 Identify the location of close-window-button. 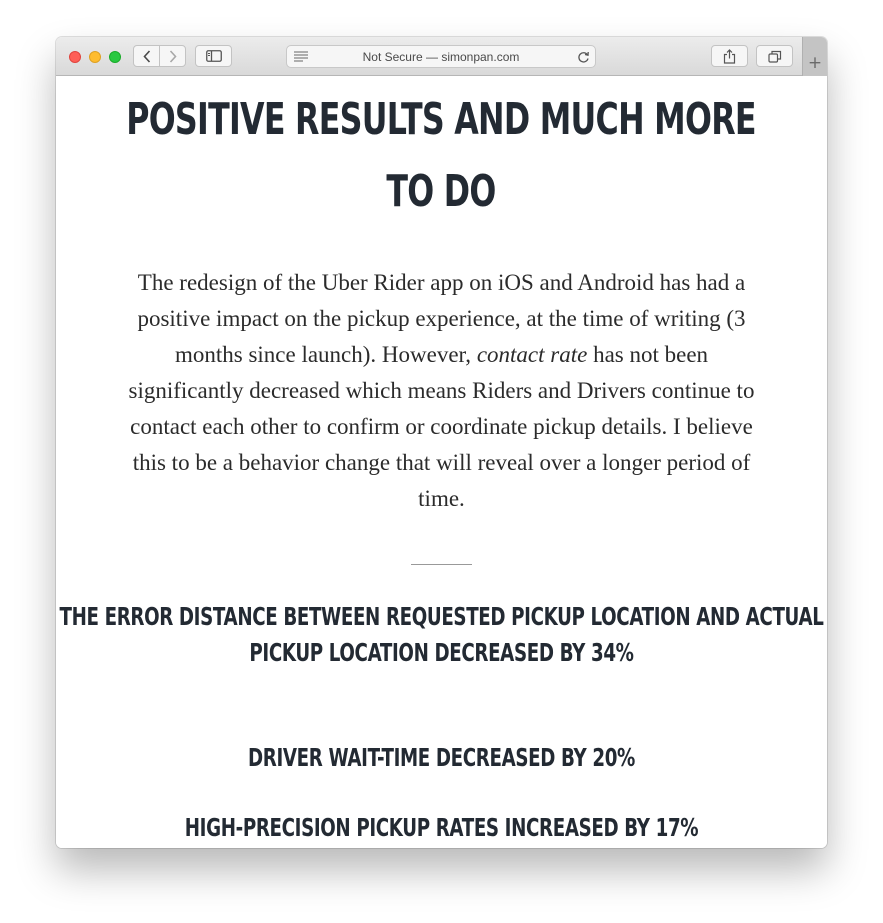
(75, 57).